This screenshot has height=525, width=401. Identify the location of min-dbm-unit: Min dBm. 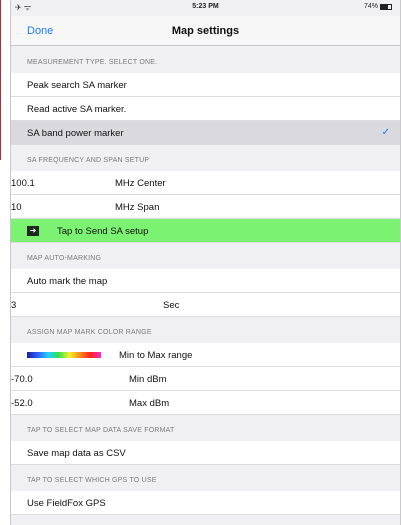
(148, 379).